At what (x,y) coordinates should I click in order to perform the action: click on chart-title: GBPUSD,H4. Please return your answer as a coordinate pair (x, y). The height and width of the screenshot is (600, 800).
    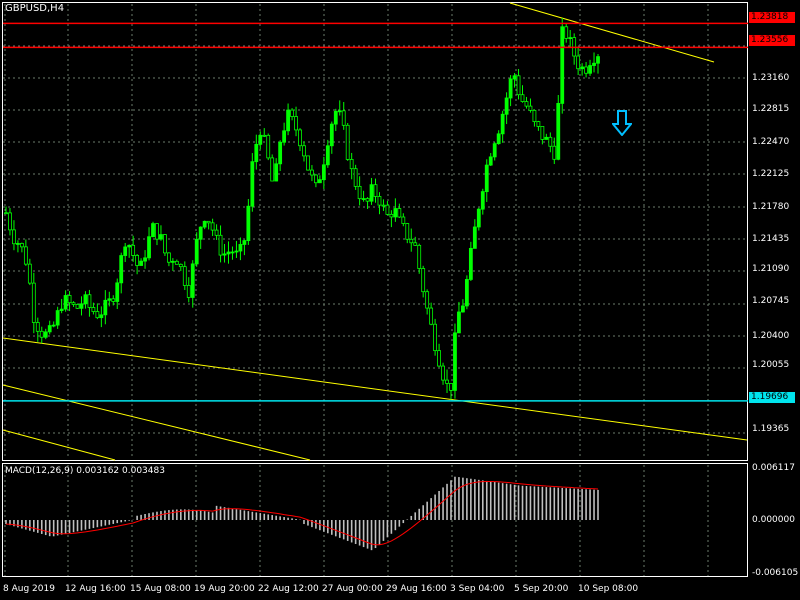
    Looking at the image, I should click on (35, 8).